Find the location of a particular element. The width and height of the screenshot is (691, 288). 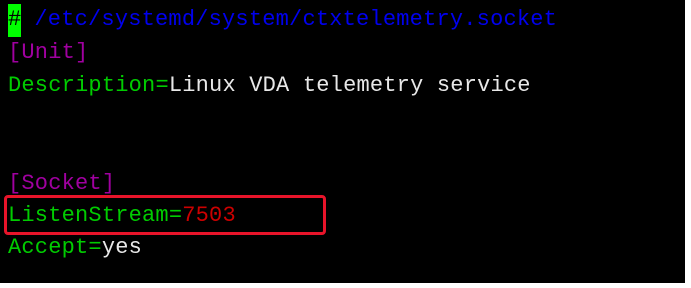

description-line: Description=Linux VDA telemetry service is located at coordinates (269, 86).